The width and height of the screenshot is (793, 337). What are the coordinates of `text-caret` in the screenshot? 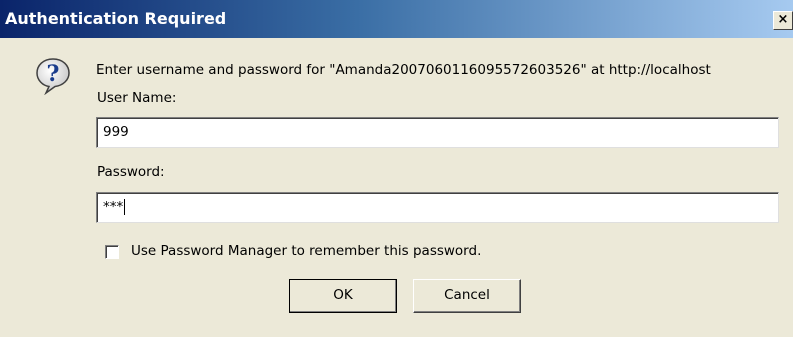 It's located at (125, 207).